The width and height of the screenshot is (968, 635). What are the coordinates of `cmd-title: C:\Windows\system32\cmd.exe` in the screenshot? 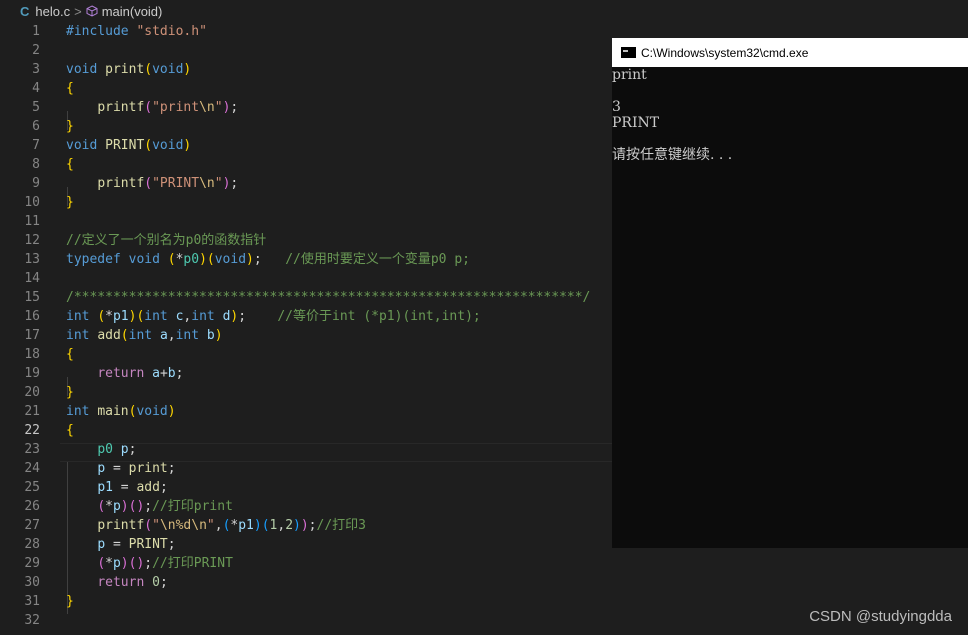 It's located at (725, 52).